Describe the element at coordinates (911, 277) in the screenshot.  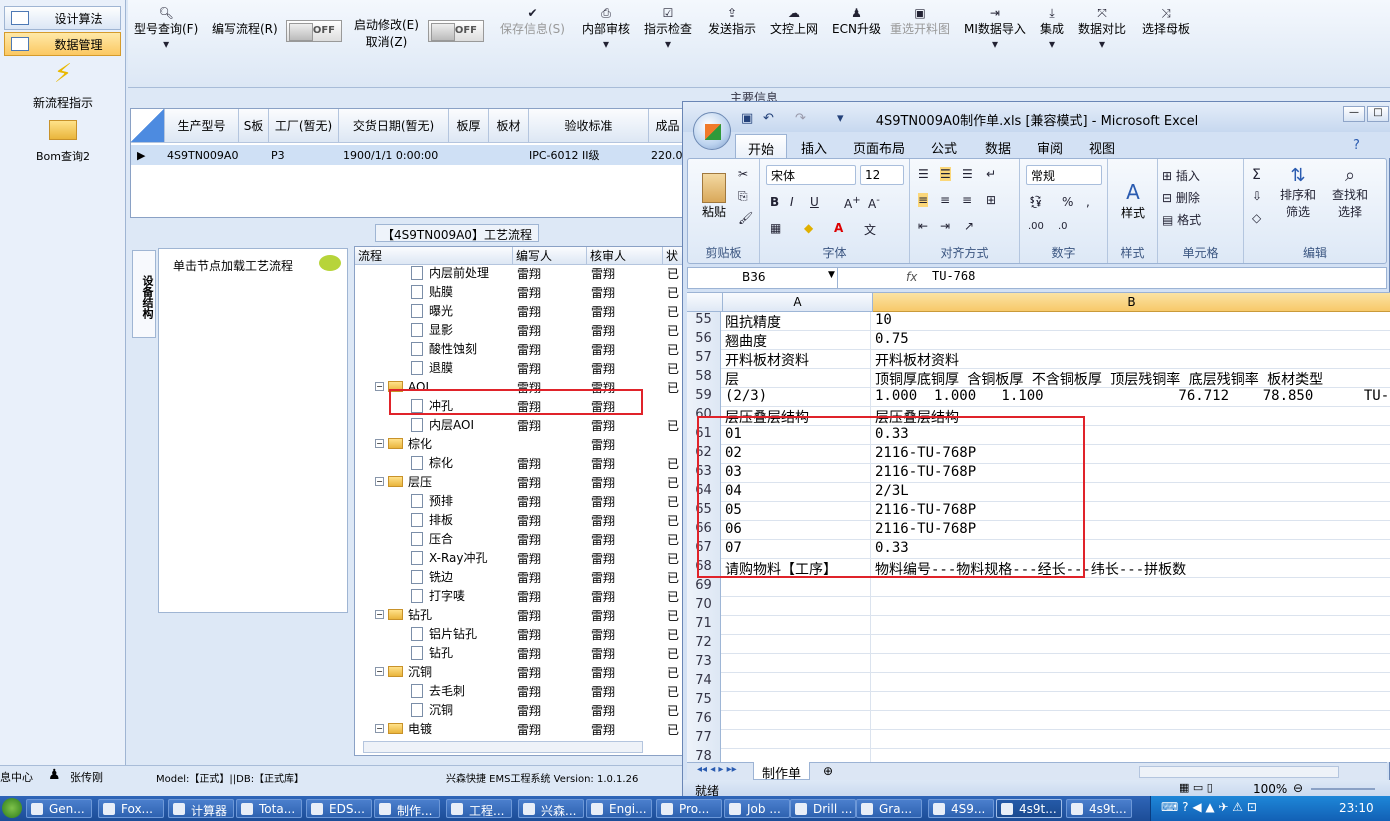
I see `fx-icon: fx` at that location.